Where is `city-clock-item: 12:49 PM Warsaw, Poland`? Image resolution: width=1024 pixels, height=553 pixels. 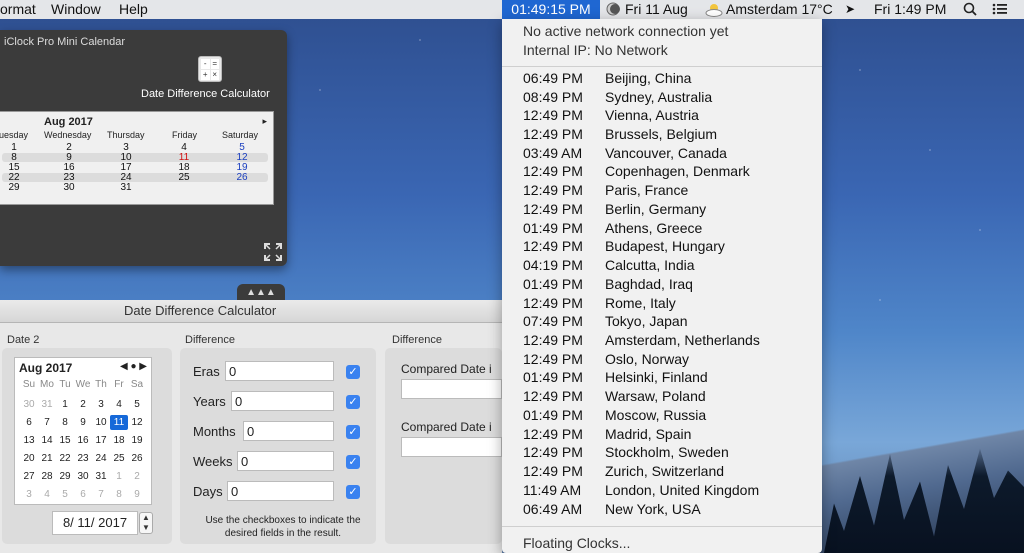 city-clock-item: 12:49 PM Warsaw, Poland is located at coordinates (662, 397).